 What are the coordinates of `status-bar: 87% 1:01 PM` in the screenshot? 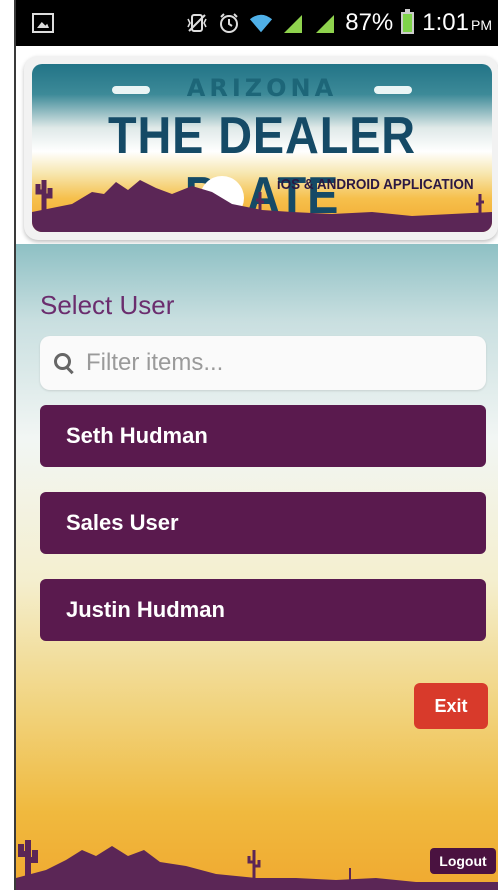 It's located at (257, 23).